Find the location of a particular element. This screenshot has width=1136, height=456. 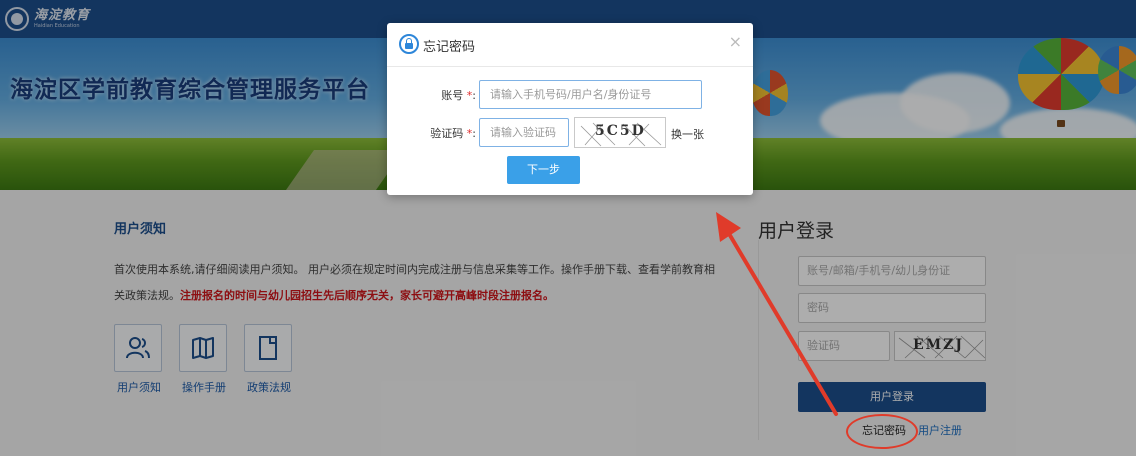

annotation-circle is located at coordinates (882, 431).